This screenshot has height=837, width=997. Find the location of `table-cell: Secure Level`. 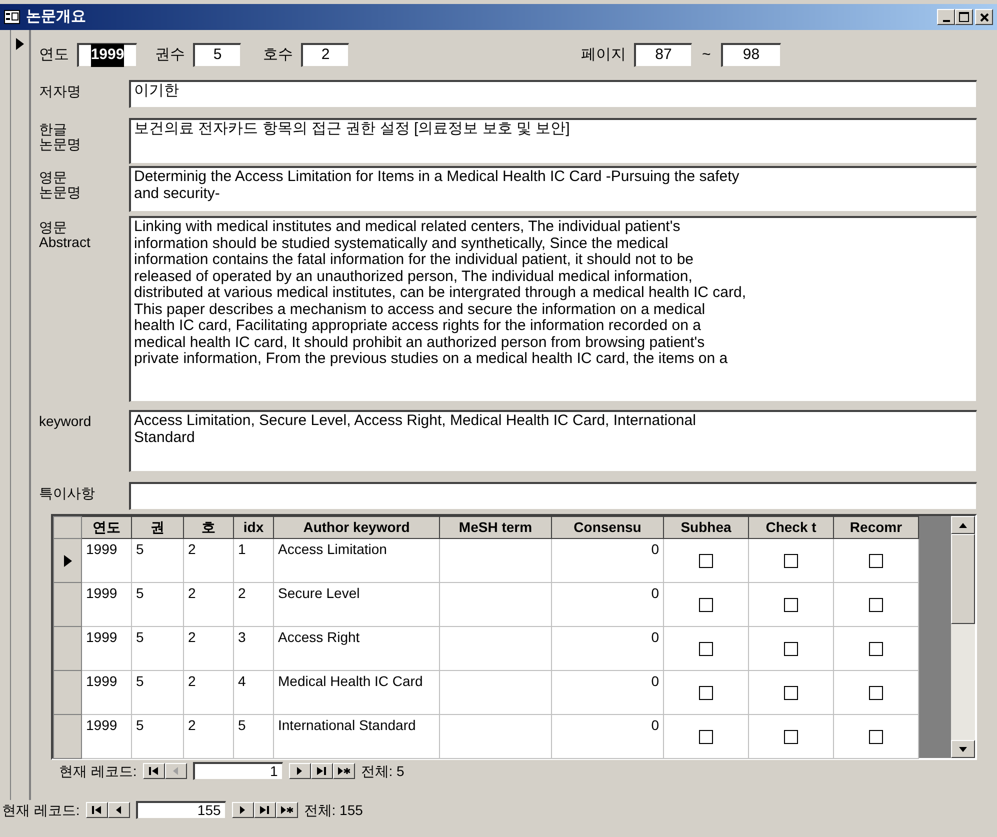

table-cell: Secure Level is located at coordinates (357, 604).